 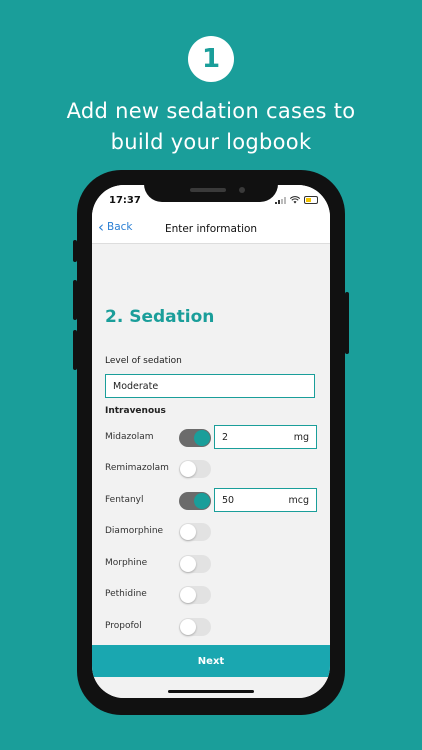 What do you see at coordinates (143, 361) in the screenshot?
I see `level-of-sedation-label: Level of sedation` at bounding box center [143, 361].